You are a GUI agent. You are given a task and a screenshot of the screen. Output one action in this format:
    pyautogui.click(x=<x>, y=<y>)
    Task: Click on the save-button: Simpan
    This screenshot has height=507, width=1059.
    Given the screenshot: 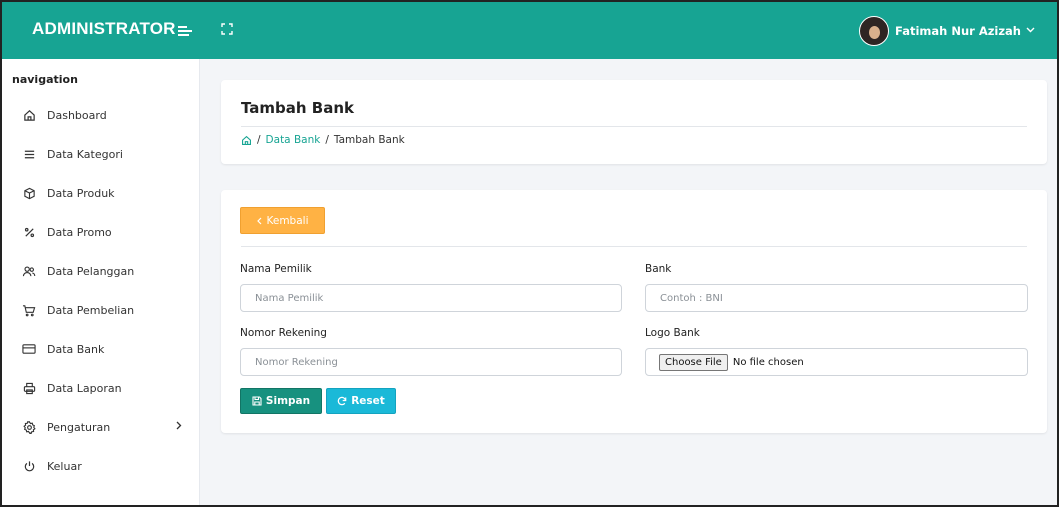 What is the action you would take?
    pyautogui.click(x=281, y=401)
    